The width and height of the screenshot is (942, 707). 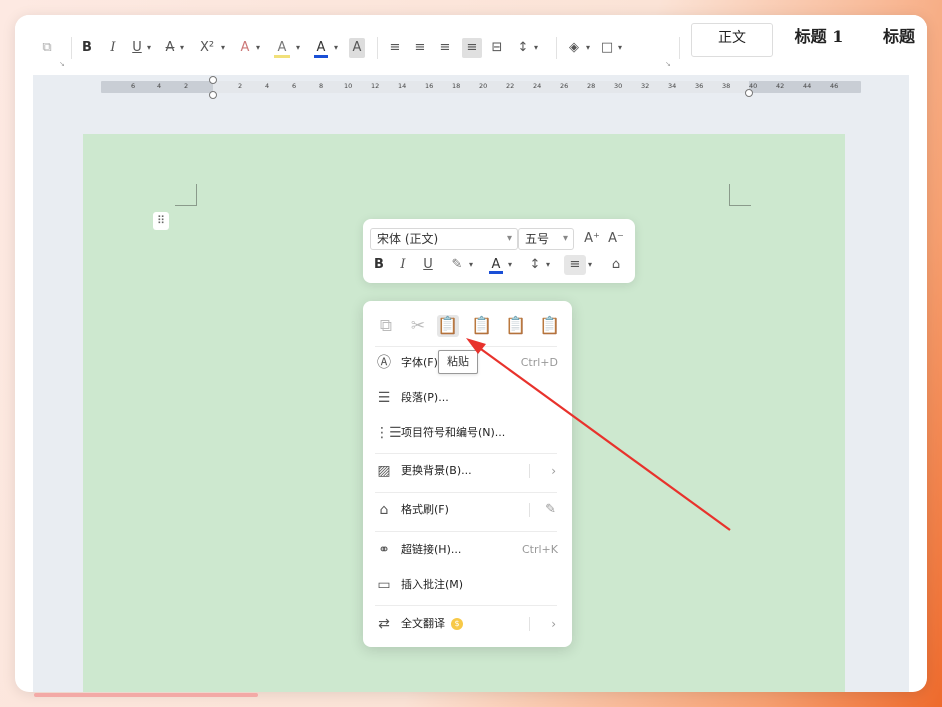 What do you see at coordinates (732, 40) in the screenshot?
I see `style-normal: 正文` at bounding box center [732, 40].